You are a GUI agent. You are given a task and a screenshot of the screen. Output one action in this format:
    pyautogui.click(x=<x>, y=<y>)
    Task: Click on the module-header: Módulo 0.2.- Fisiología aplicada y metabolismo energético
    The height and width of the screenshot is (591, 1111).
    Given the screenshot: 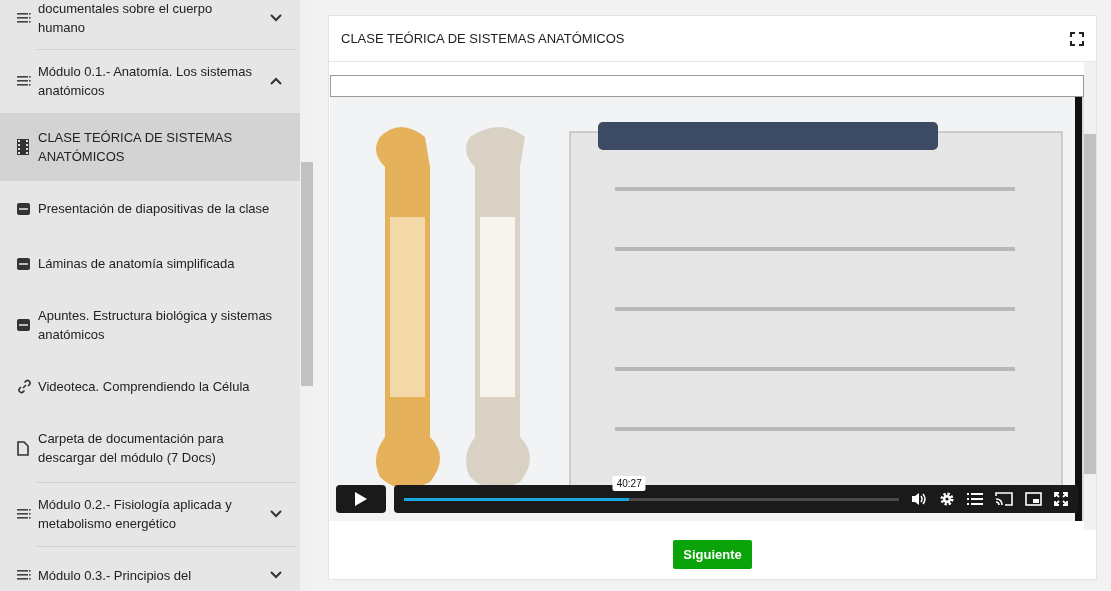 What is the action you would take?
    pyautogui.click(x=150, y=514)
    